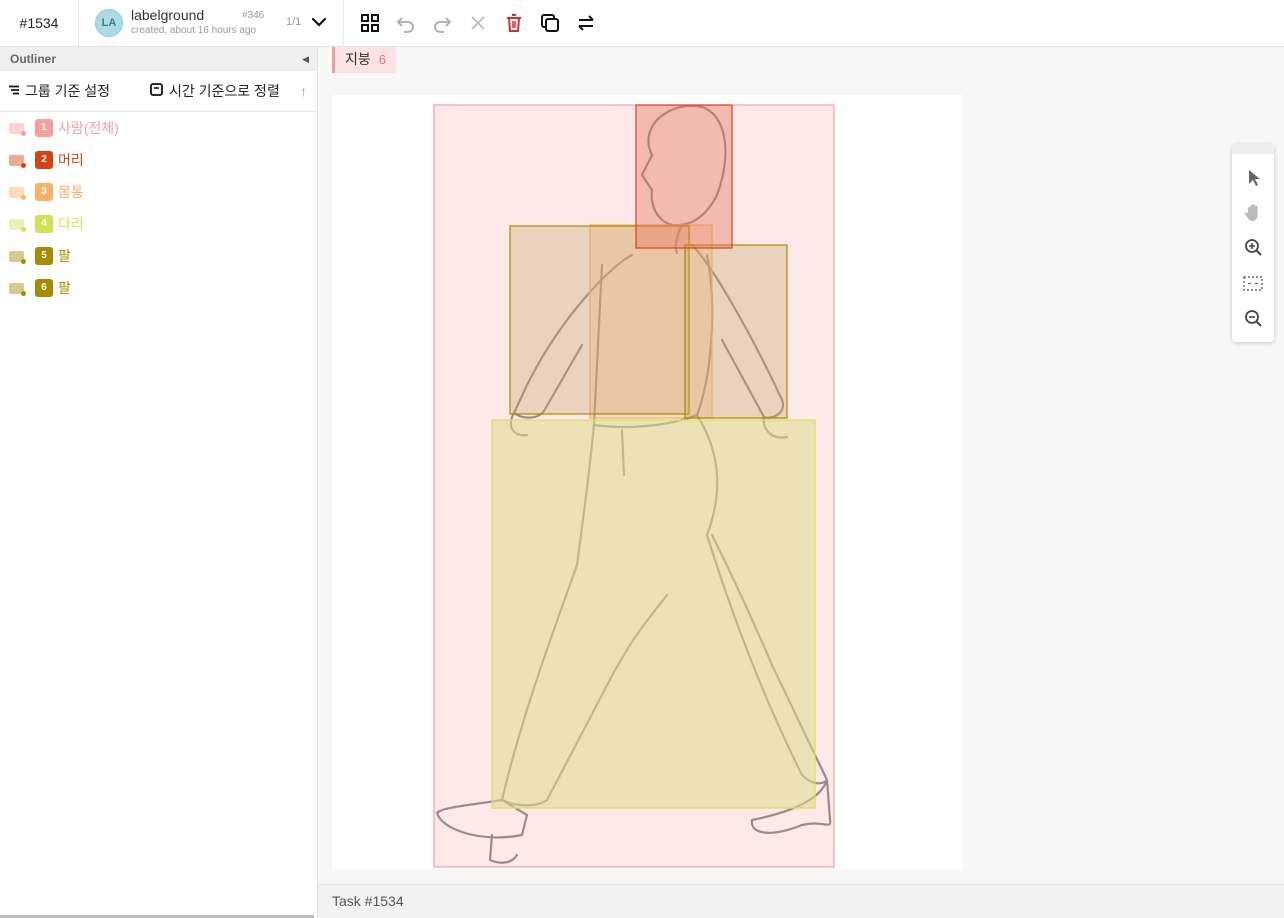 This screenshot has height=918, width=1284. What do you see at coordinates (1253, 247) in the screenshot?
I see `zoom-in-icon` at bounding box center [1253, 247].